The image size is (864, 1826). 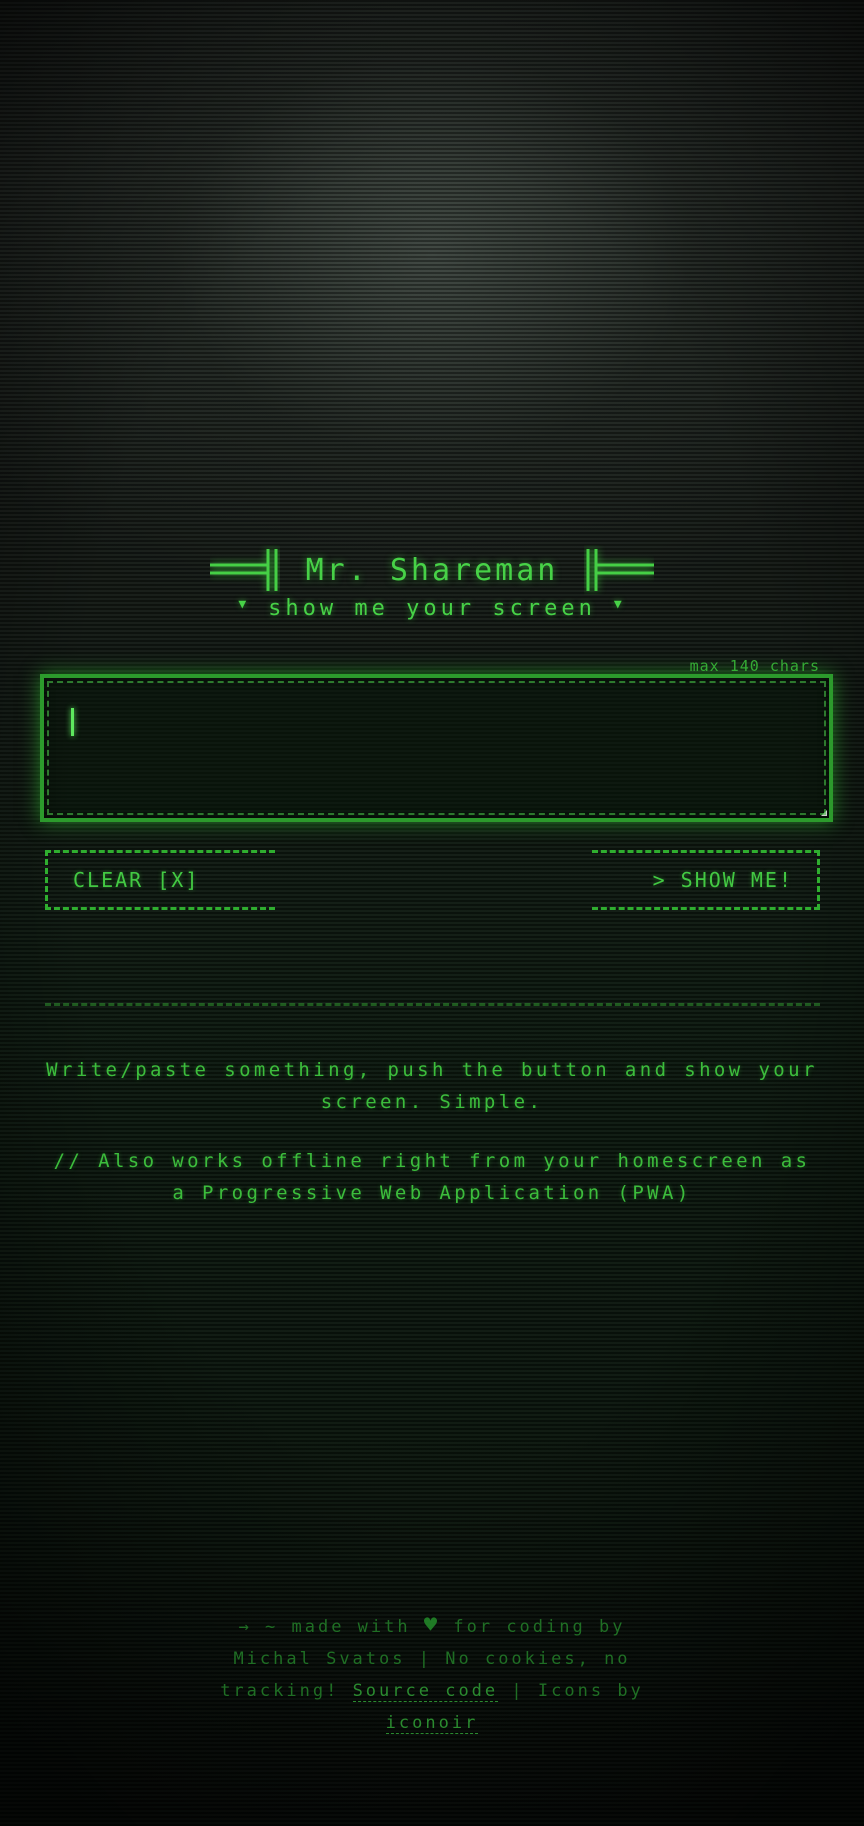 What do you see at coordinates (590, 1691) in the screenshot?
I see `footer-icons-by: Icons by` at bounding box center [590, 1691].